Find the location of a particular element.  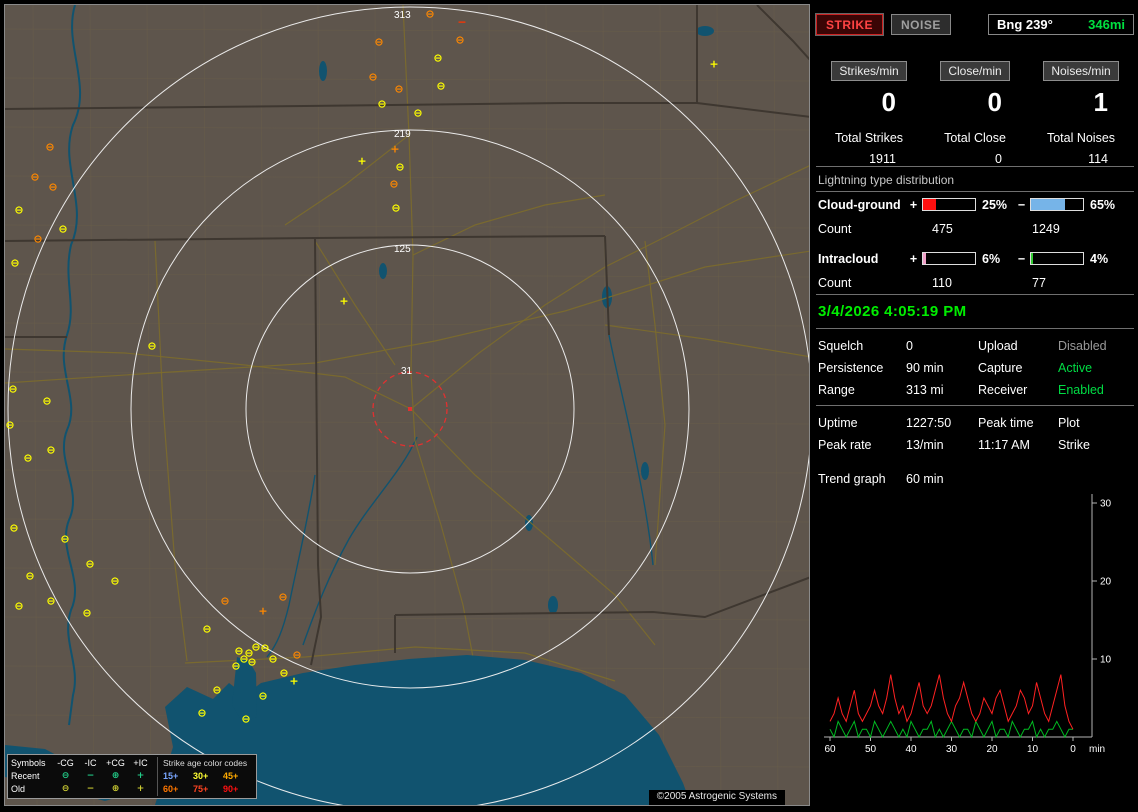

bearing-display: Bng 239° 346mi is located at coordinates (1061, 24).